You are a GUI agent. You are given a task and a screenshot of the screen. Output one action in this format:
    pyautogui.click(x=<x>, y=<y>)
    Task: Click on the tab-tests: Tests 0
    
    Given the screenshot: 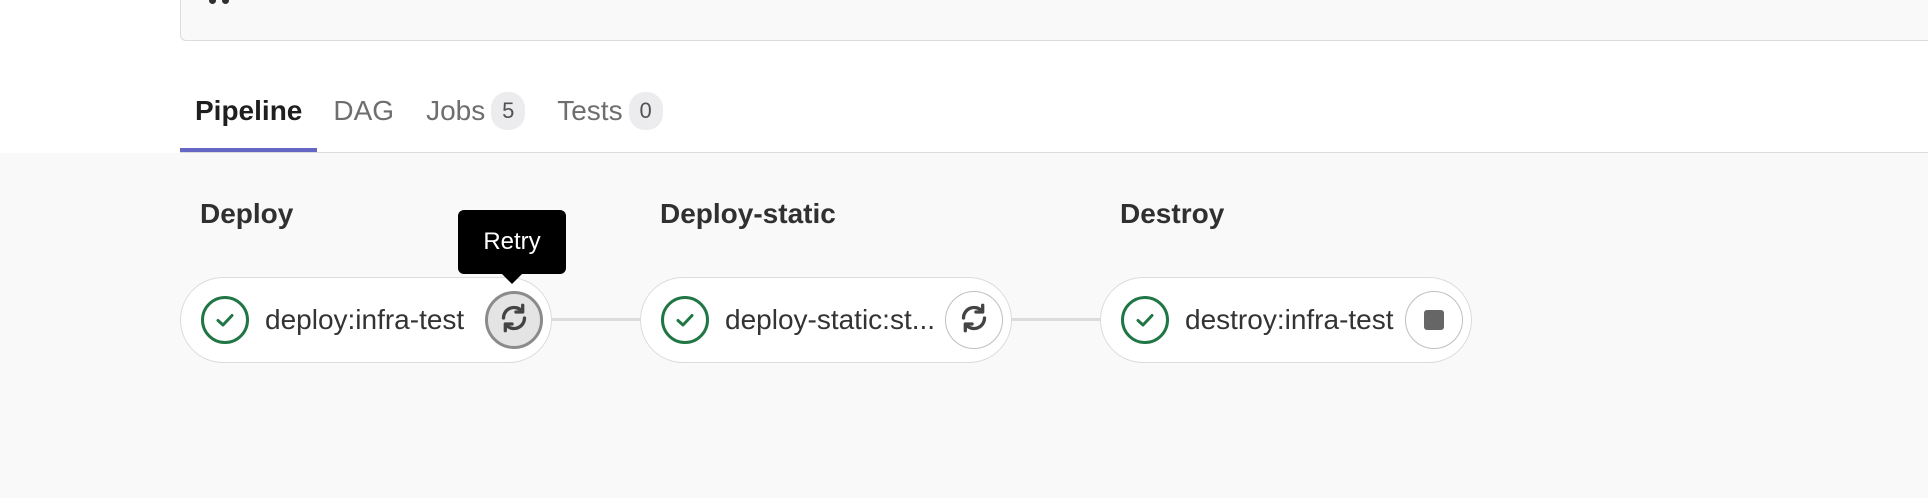 What is the action you would take?
    pyautogui.click(x=610, y=111)
    